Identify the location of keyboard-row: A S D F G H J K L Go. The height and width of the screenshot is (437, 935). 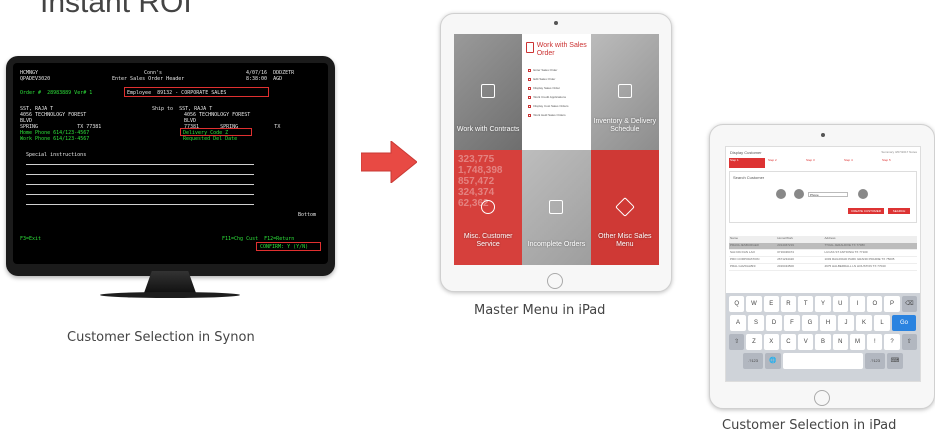
(823, 323).